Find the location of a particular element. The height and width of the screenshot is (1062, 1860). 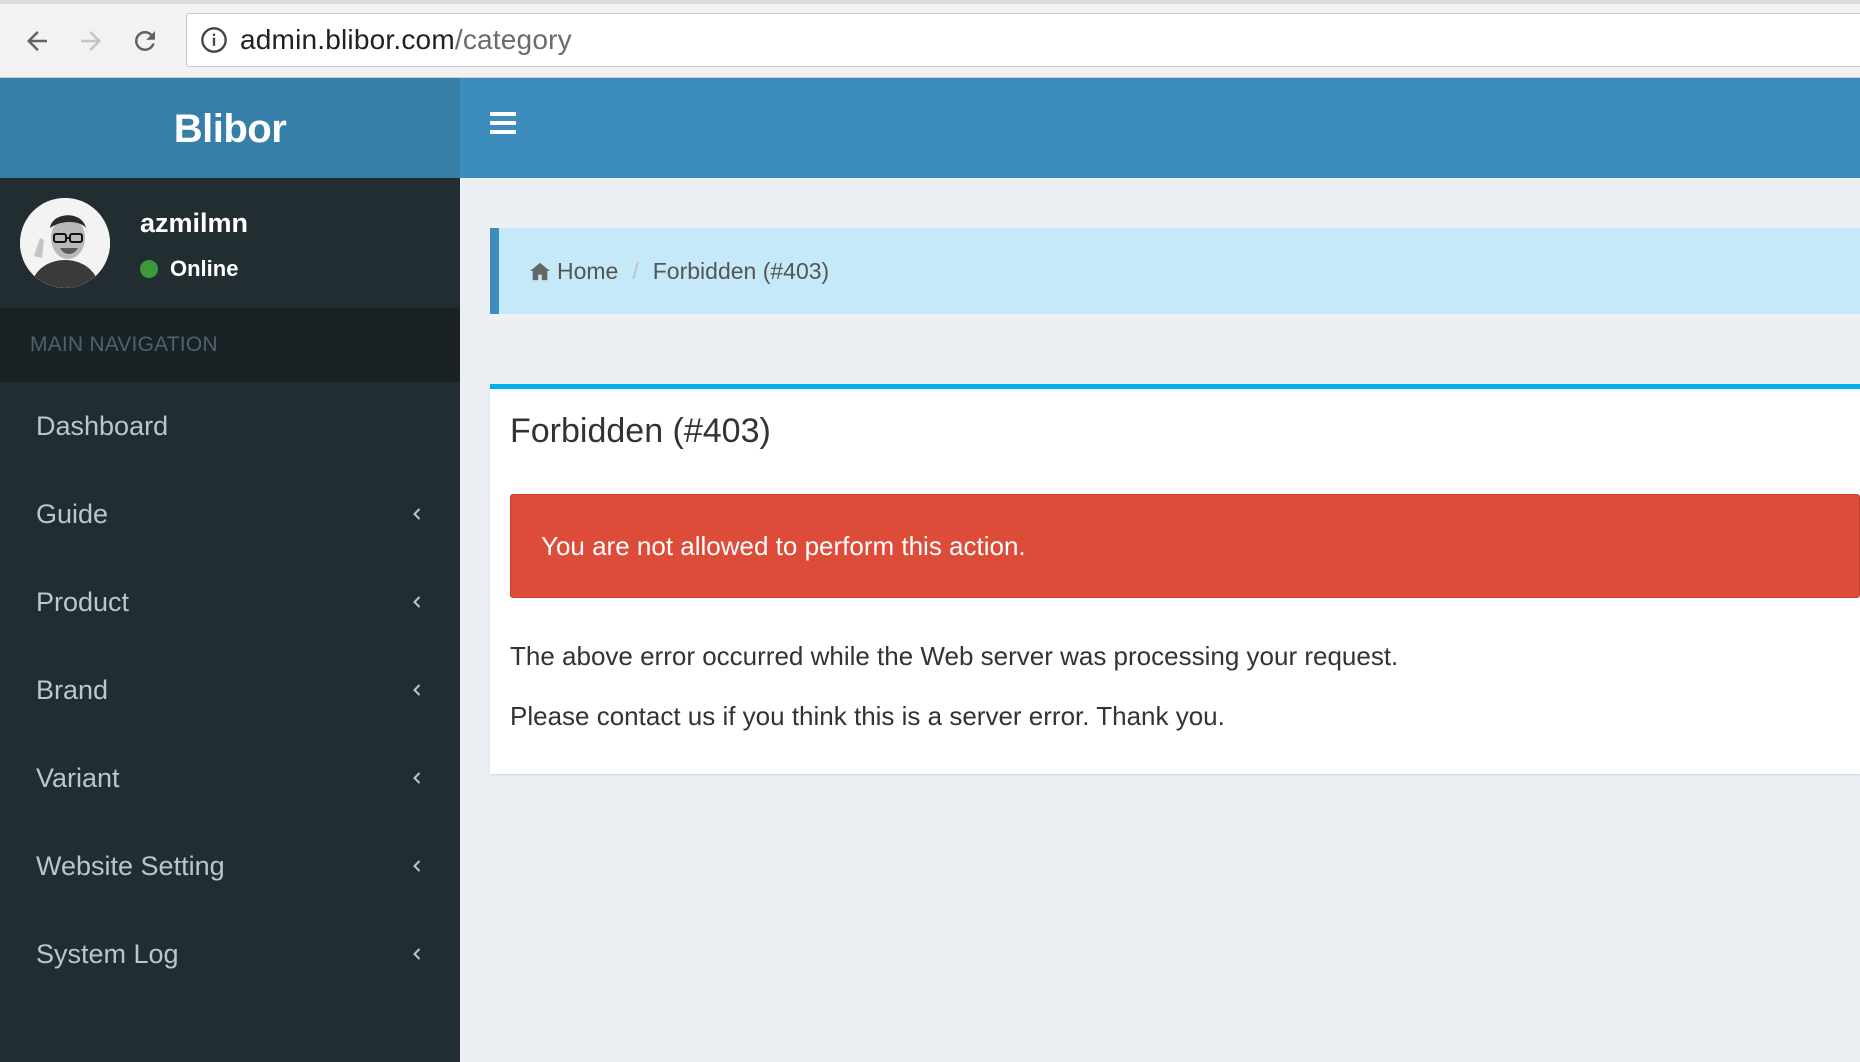

sidebar-item-label: Dashboard is located at coordinates (102, 425).